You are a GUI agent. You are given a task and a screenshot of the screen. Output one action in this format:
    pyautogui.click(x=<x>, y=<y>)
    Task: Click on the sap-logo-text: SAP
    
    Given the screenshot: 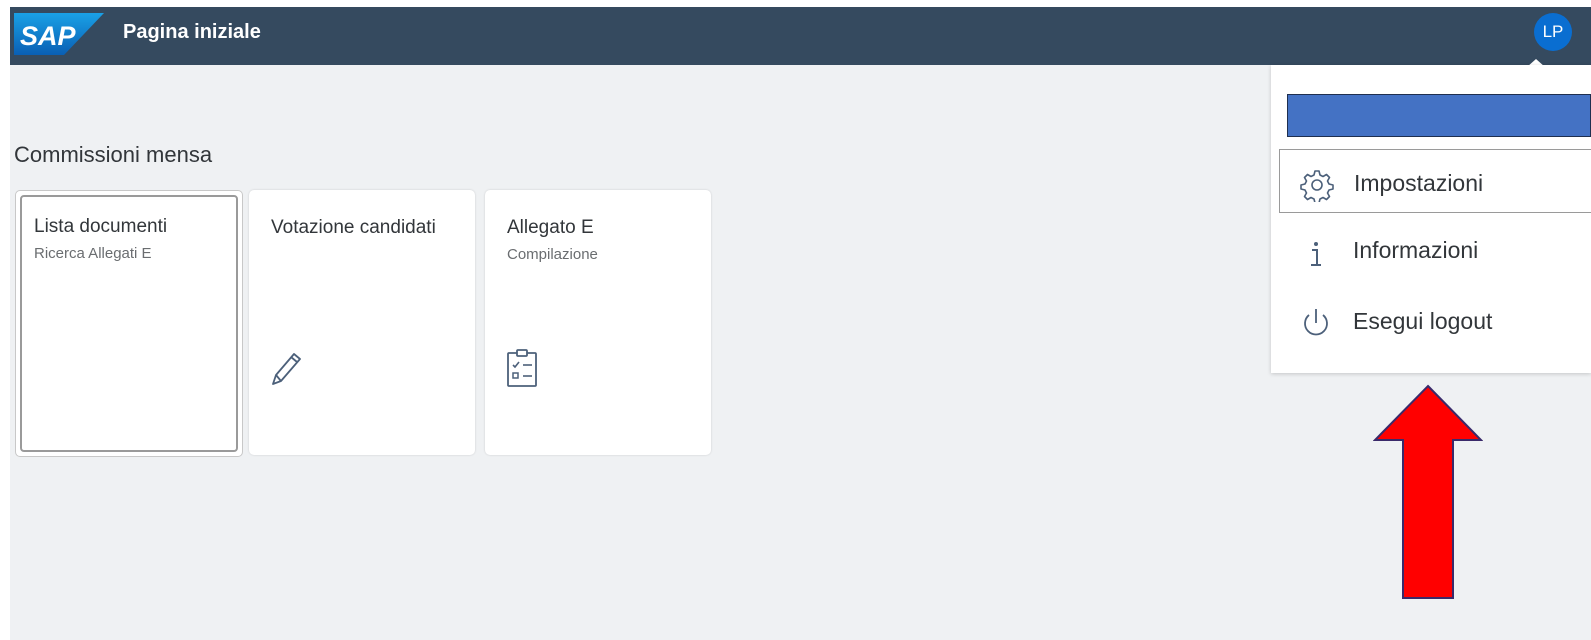 What is the action you would take?
    pyautogui.click(x=48, y=36)
    